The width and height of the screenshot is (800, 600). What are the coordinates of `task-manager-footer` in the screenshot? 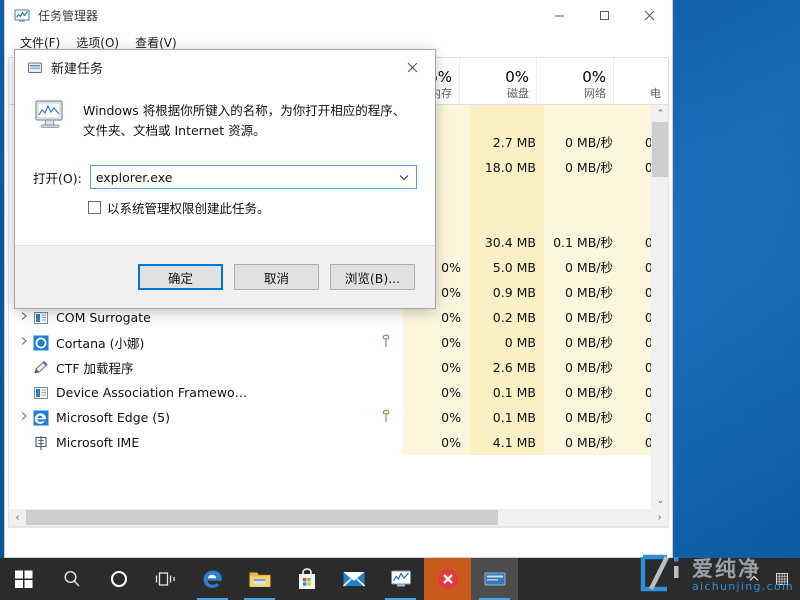 It's located at (338, 542).